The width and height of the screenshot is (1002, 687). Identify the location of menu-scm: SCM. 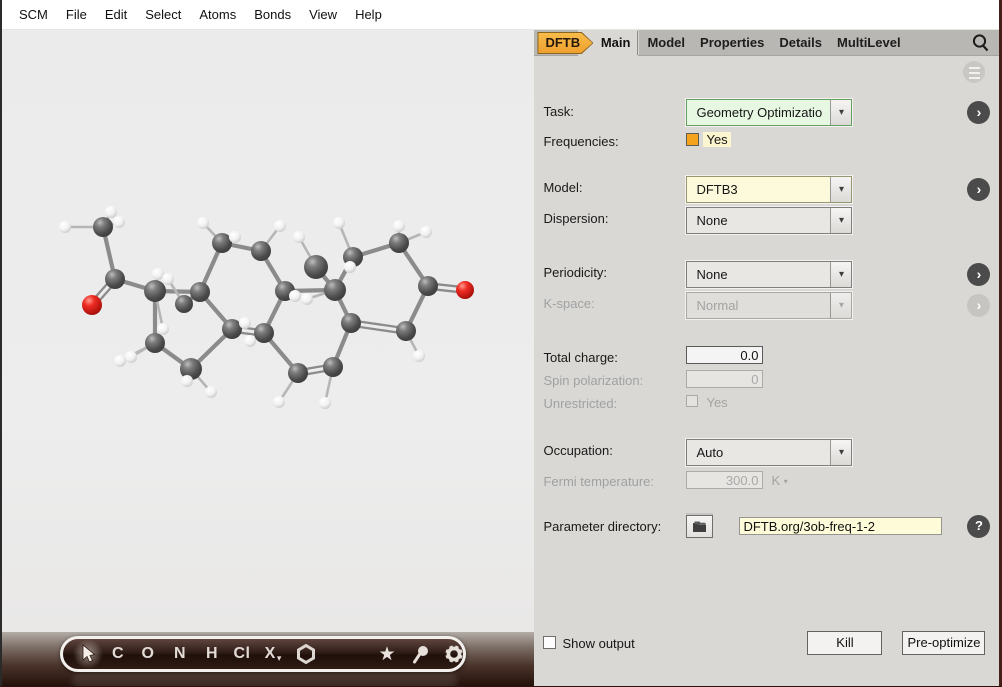
(33, 15).